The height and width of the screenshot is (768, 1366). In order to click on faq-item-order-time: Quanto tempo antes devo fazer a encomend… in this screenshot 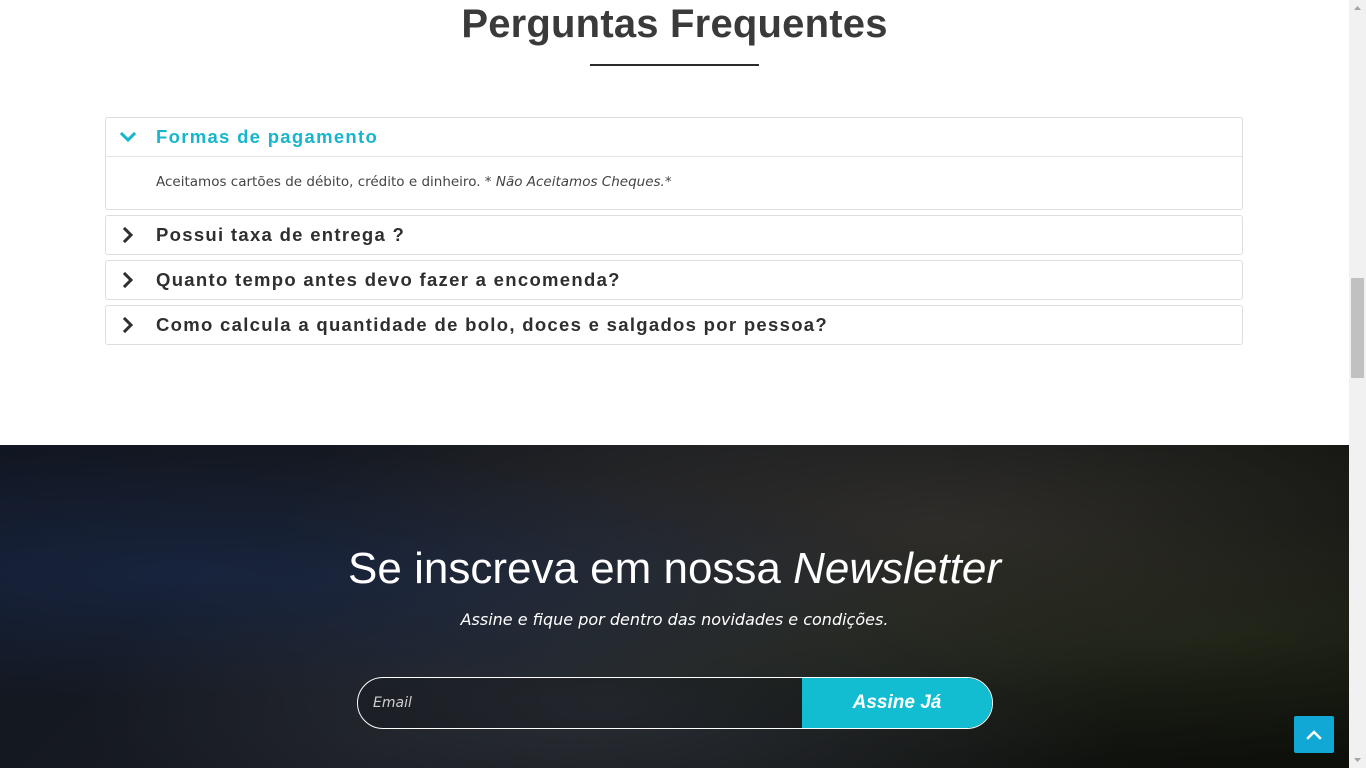, I will do `click(674, 280)`.